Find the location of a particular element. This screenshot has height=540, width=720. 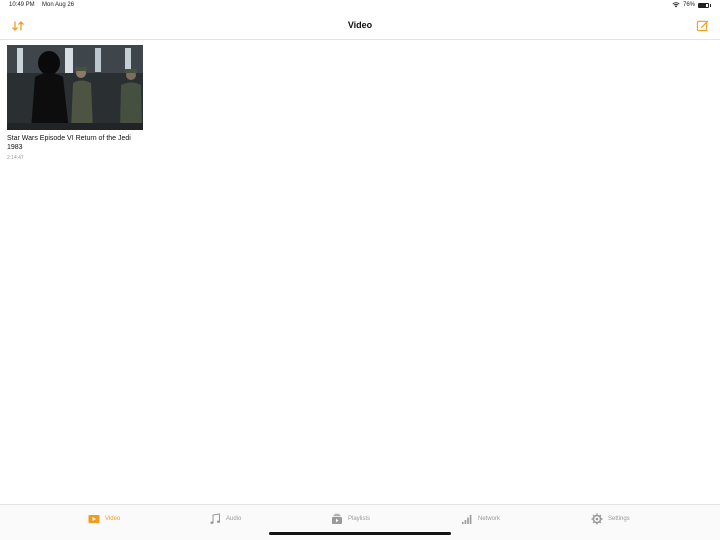

playlist-icon is located at coordinates (337, 518).